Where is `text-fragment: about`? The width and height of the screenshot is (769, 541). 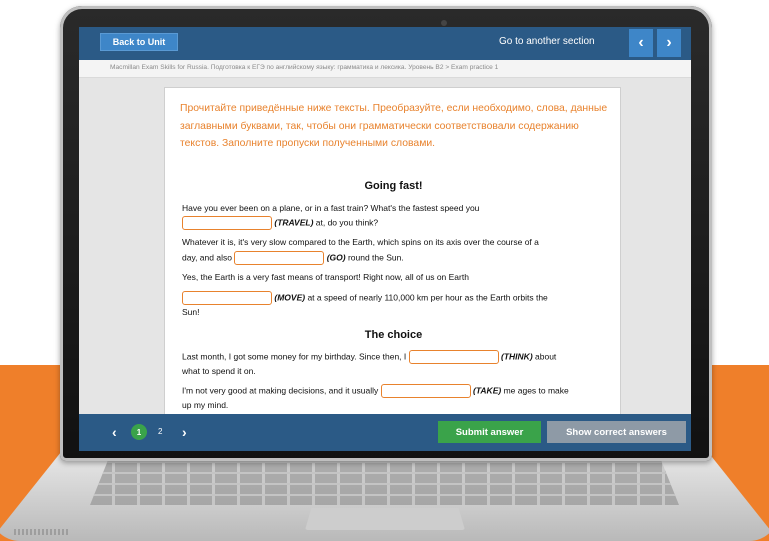 text-fragment: about is located at coordinates (544, 356).